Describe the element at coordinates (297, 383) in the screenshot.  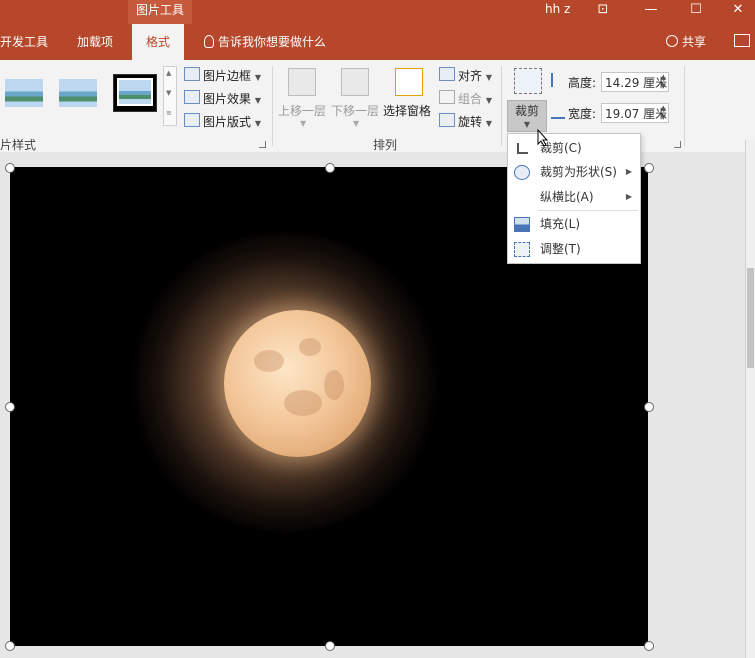
I see `moon` at that location.